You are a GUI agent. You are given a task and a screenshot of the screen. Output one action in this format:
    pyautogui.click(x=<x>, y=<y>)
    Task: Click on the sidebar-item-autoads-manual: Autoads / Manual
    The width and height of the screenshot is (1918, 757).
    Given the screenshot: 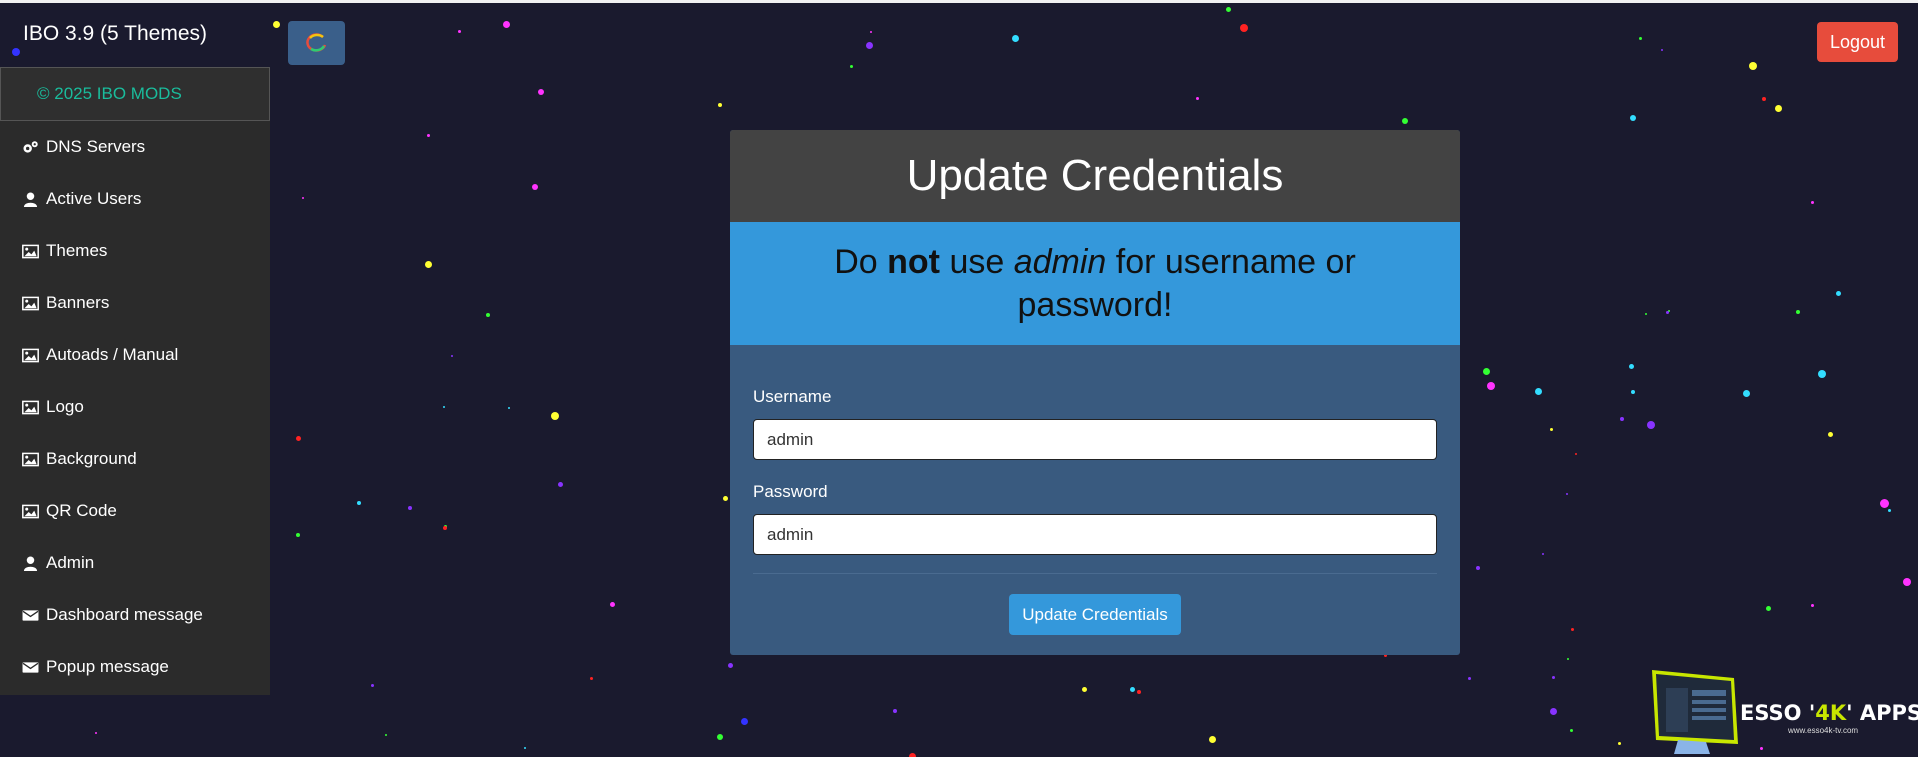 What is the action you would take?
    pyautogui.click(x=135, y=355)
    